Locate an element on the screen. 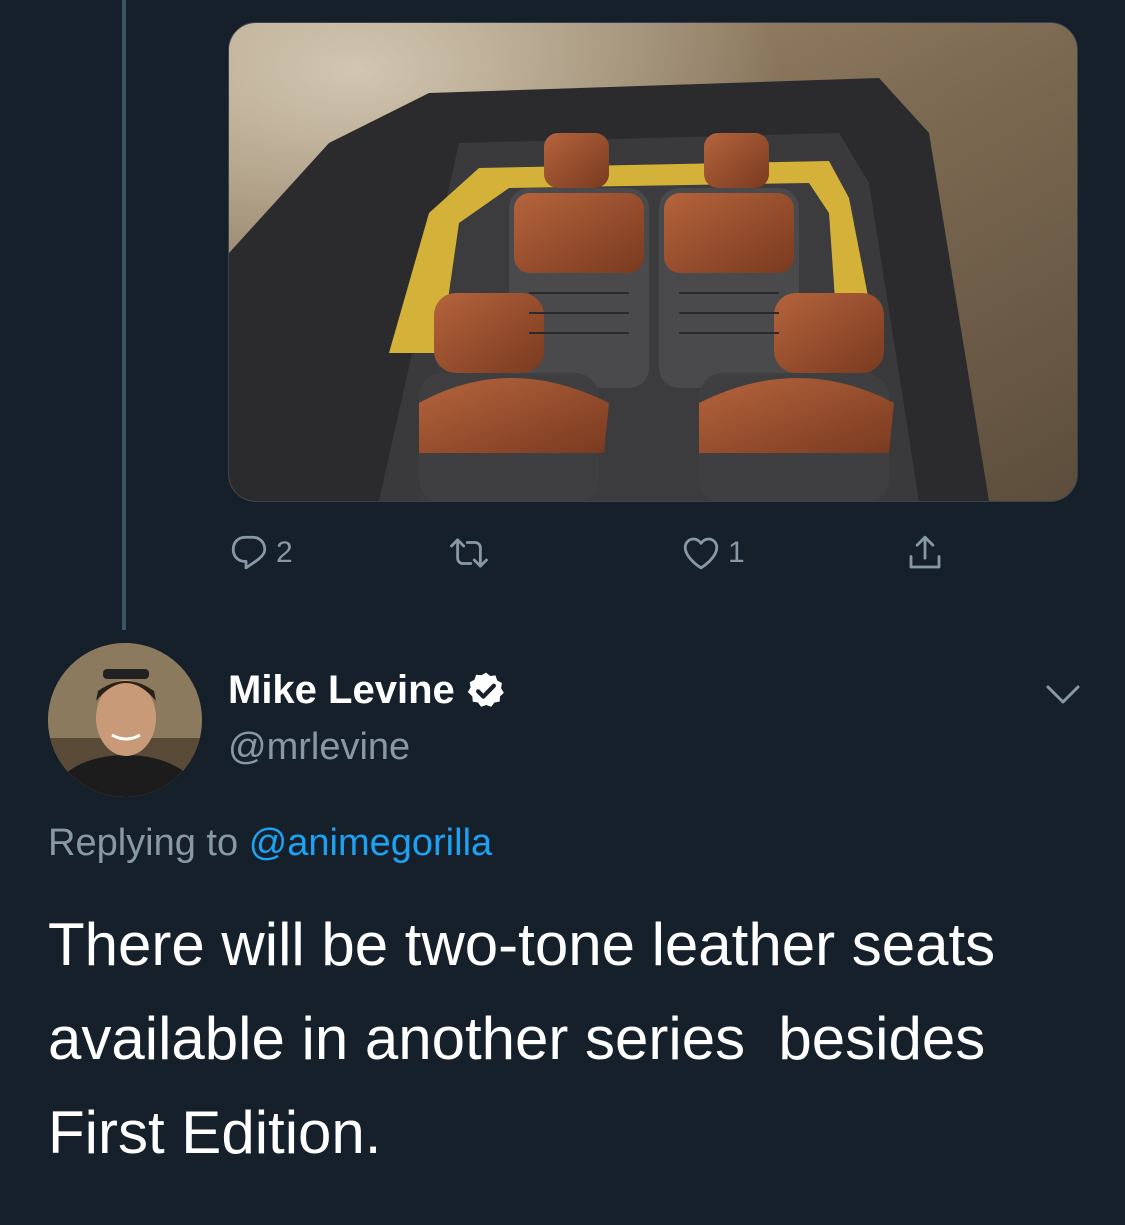 This screenshot has height=1225, width=1125. verified-badge-icon is located at coordinates (485, 689).